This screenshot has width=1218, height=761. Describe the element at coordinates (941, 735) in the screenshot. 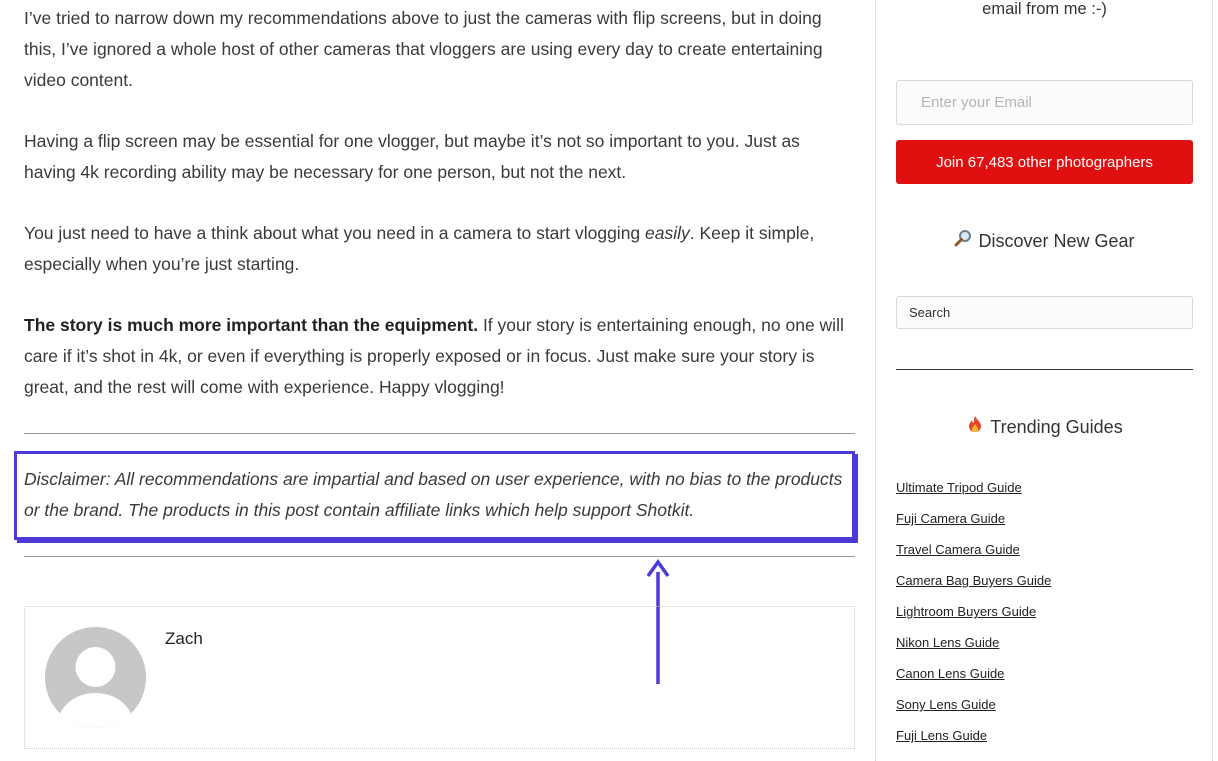

I see `guide-link: Fuji Lens Guide` at that location.